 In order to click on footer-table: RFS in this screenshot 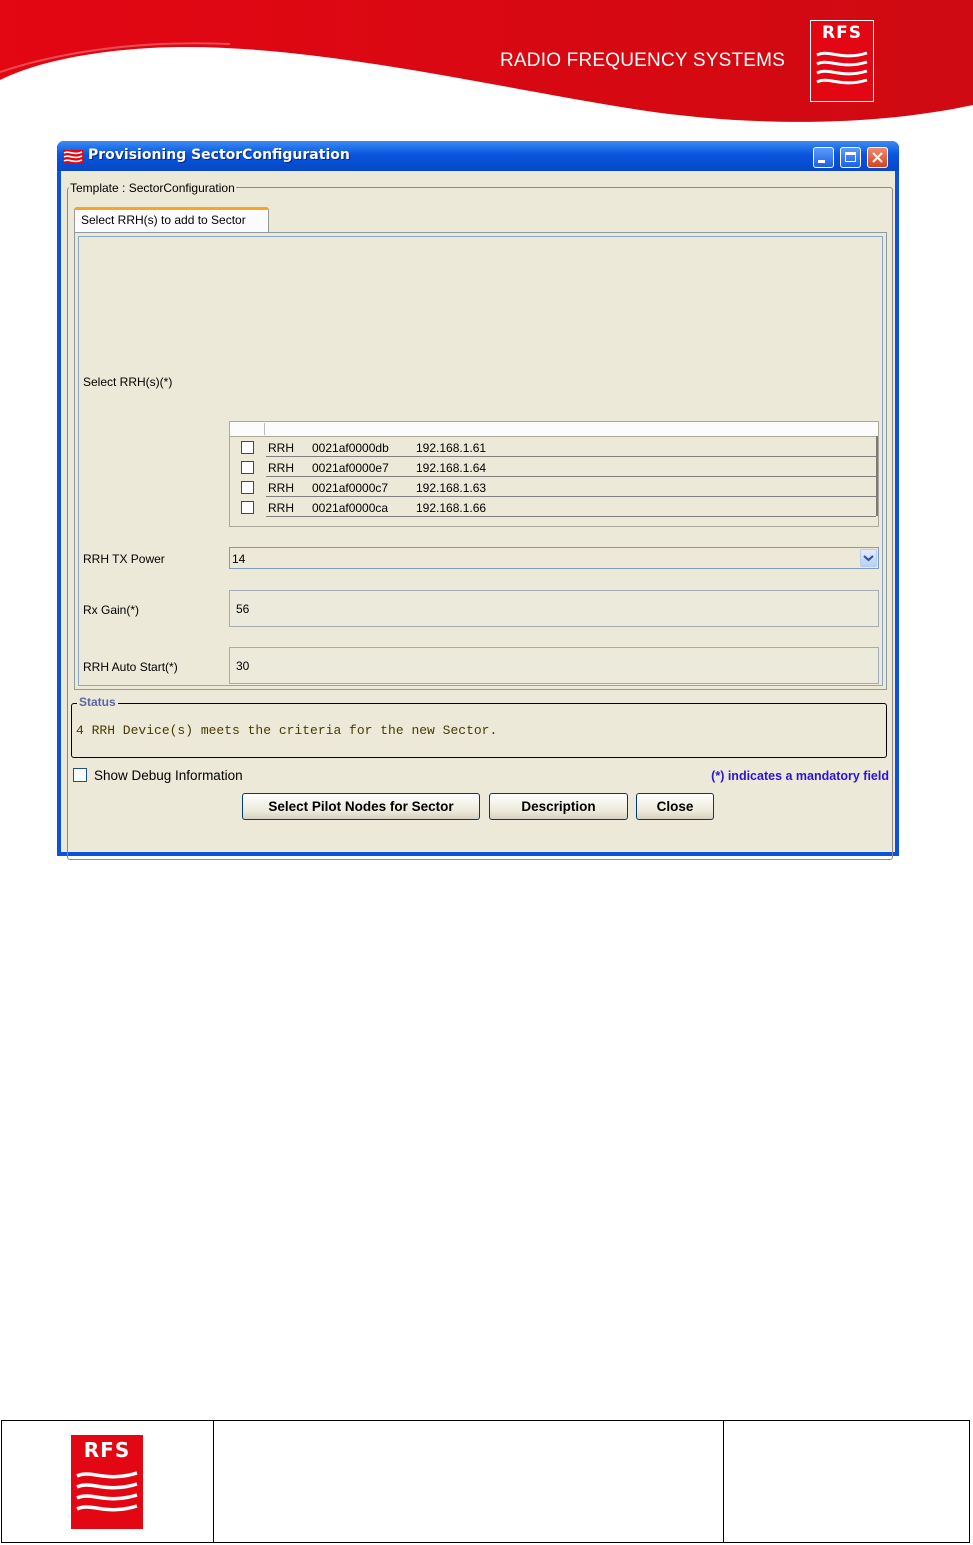, I will do `click(485, 1481)`.